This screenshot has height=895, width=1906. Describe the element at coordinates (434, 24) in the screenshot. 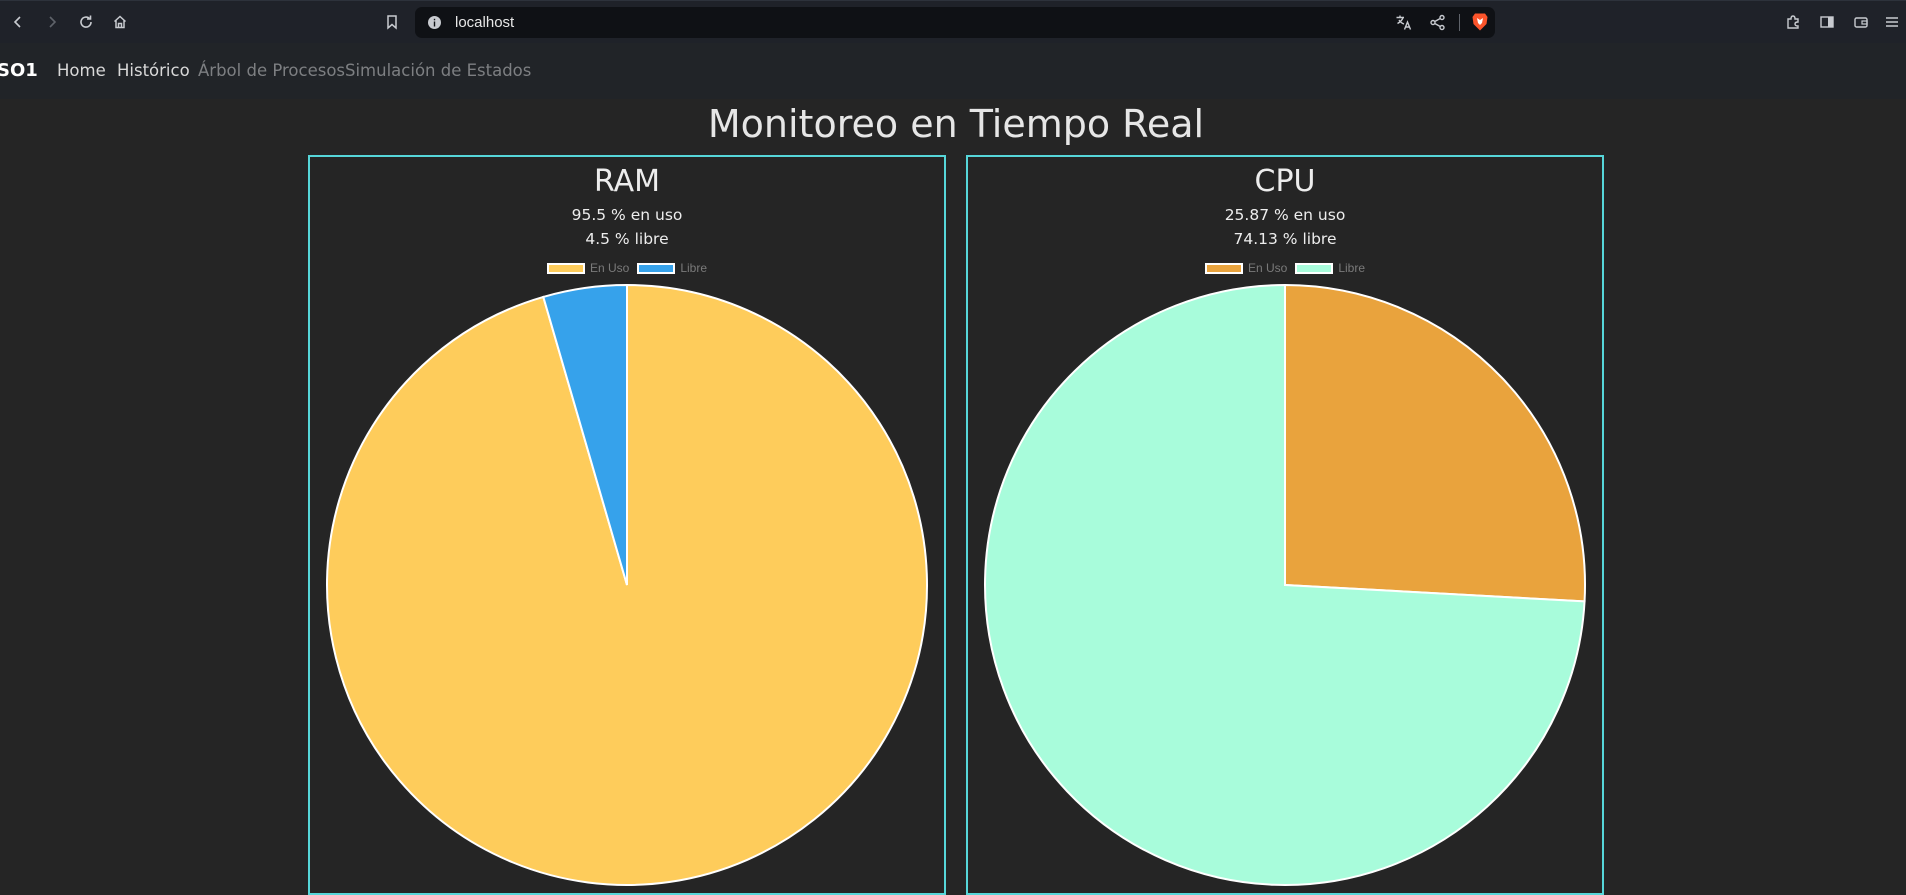

I see `site-info-icon` at that location.